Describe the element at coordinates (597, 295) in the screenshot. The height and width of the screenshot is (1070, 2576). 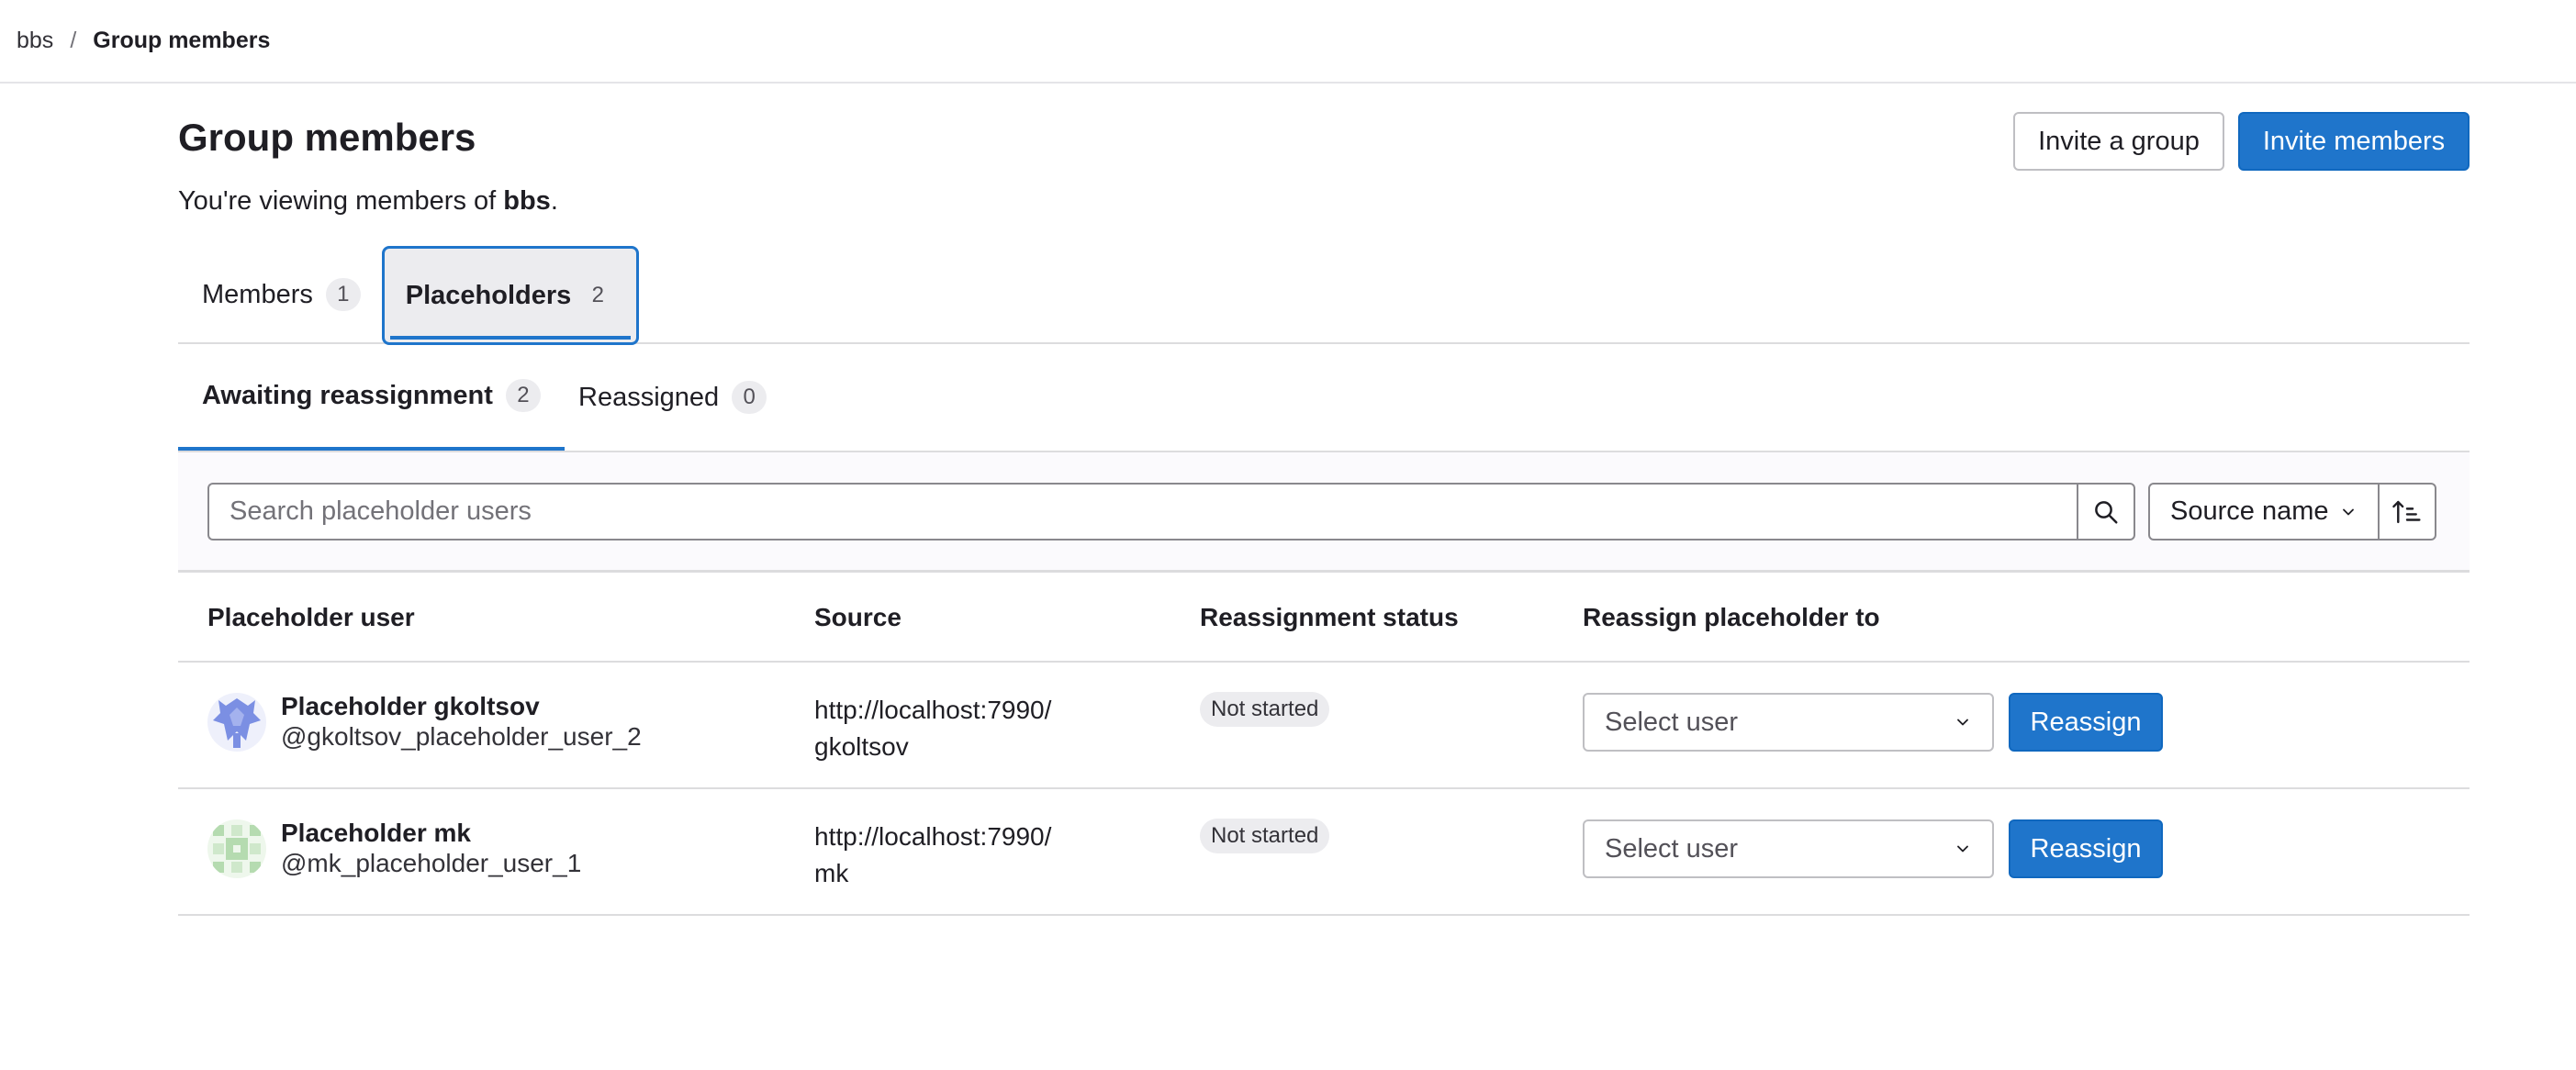
I see `tab-placeholders-count-badge: 2` at that location.